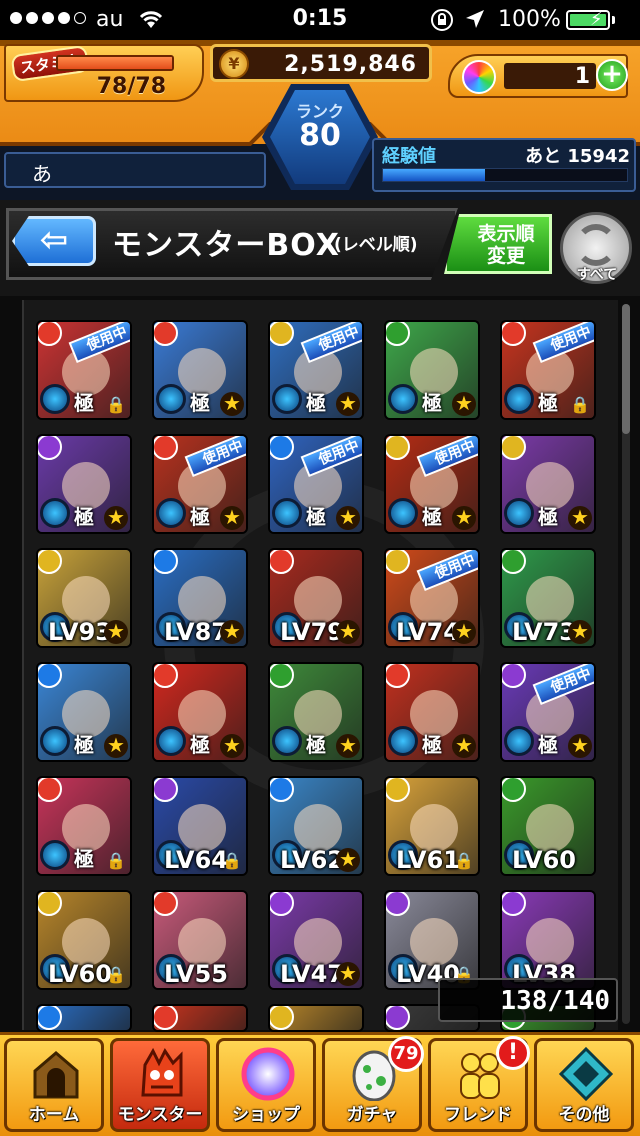 This screenshot has height=1136, width=640. Describe the element at coordinates (80, 632) in the screenshot. I see `monster-level: LV93` at that location.